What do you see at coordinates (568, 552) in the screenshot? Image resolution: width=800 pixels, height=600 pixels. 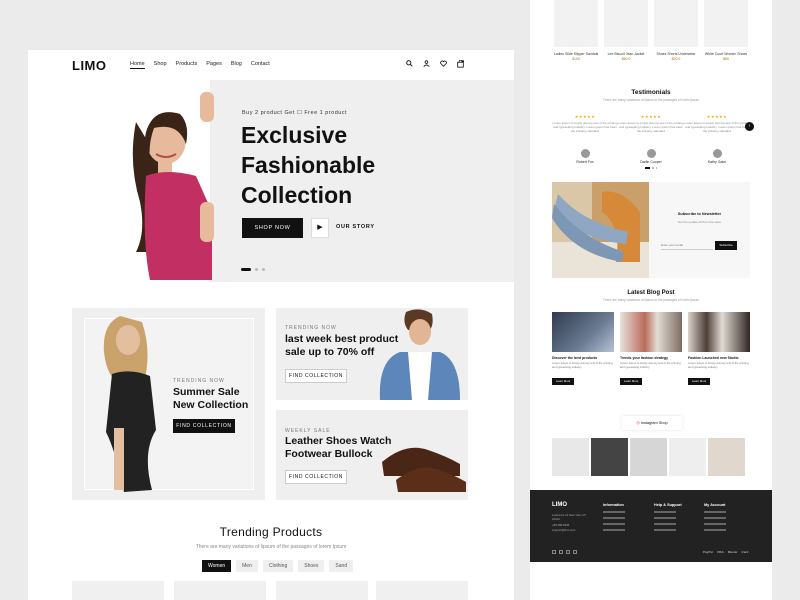 I see `instagram-icon` at bounding box center [568, 552].